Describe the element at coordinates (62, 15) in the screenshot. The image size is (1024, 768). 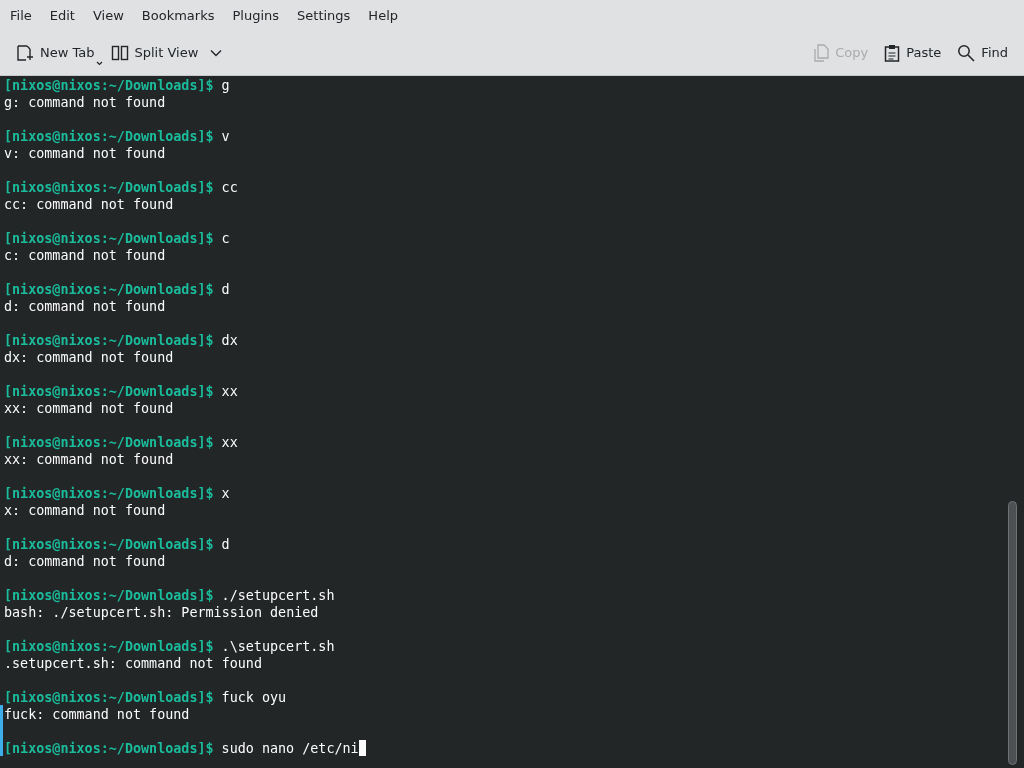
I see `menu-item: Edit` at that location.